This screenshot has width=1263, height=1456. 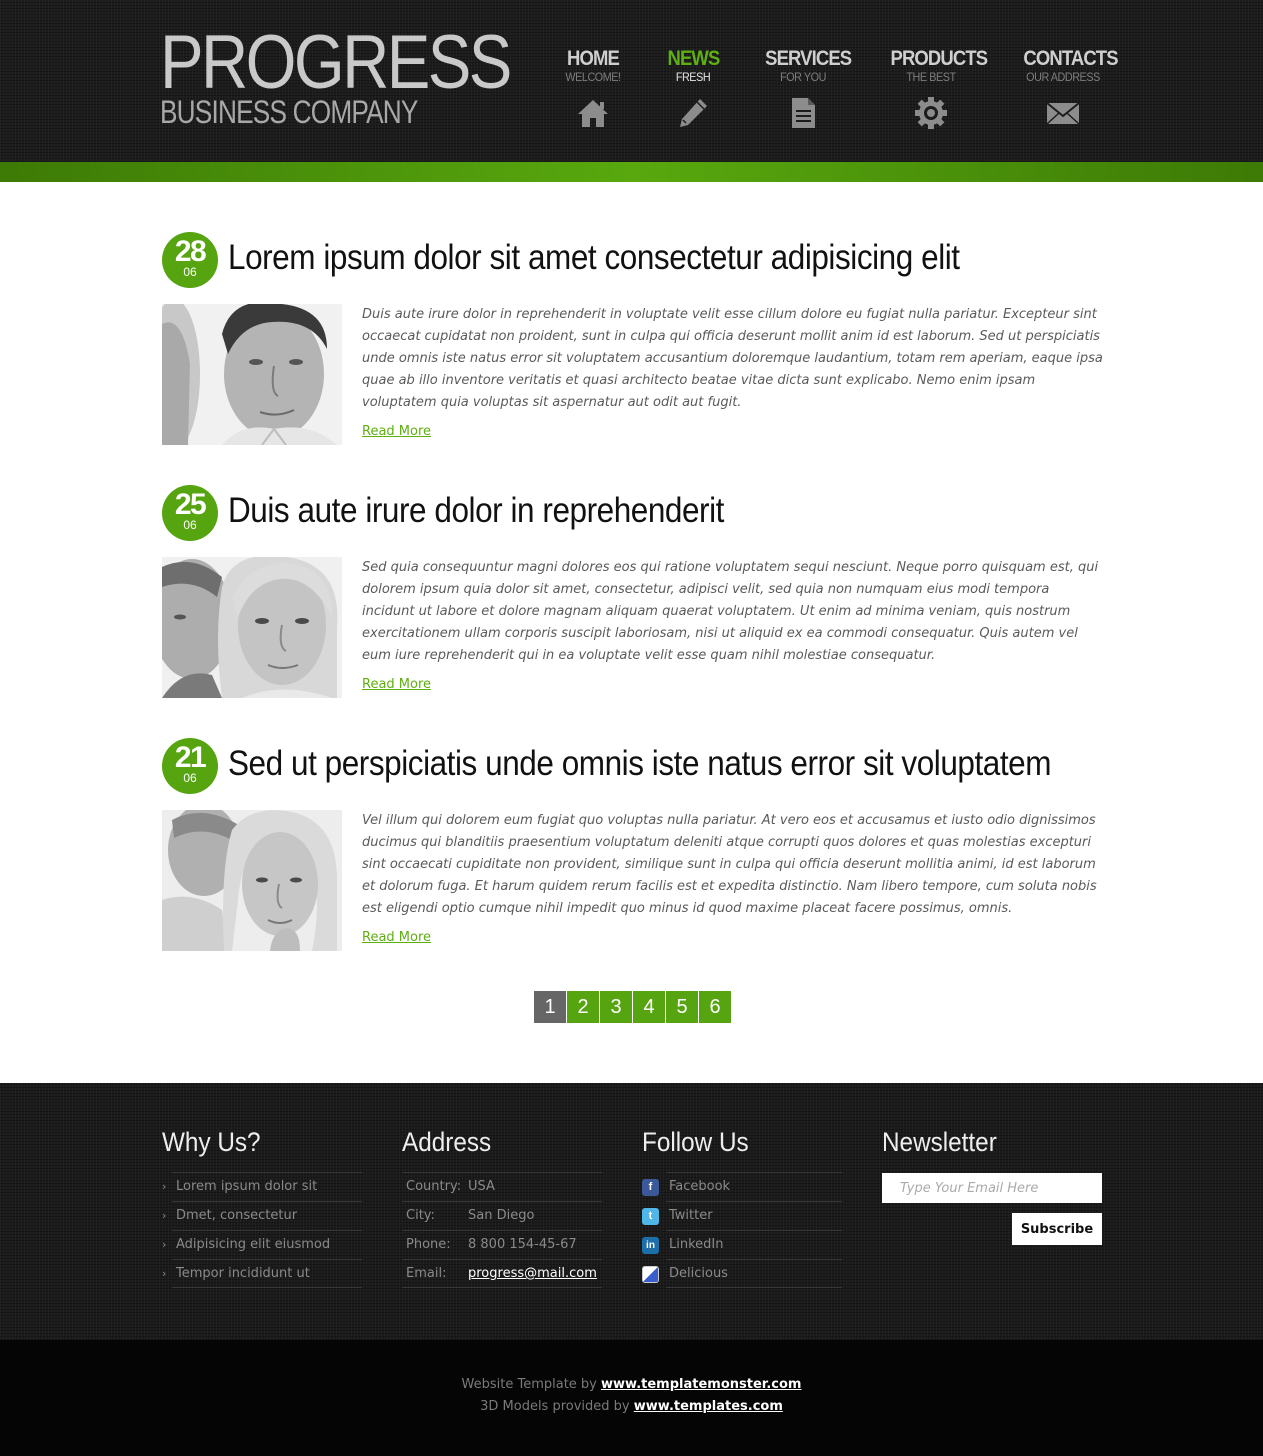 What do you see at coordinates (701, 1384) in the screenshot?
I see `templatemonster-link: www.templatemonster.com` at bounding box center [701, 1384].